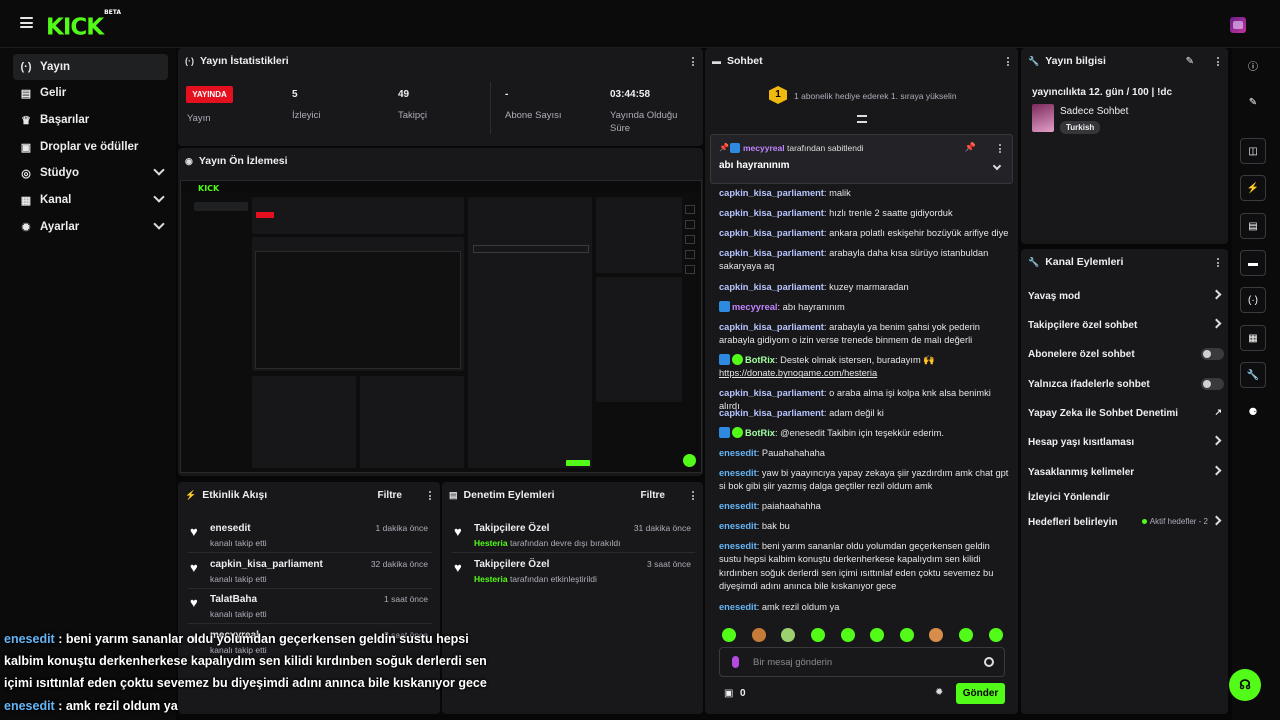 This screenshot has width=1280, height=720. What do you see at coordinates (862, 662) in the screenshot?
I see `chat-input: Bir mesaj gönderin` at bounding box center [862, 662].